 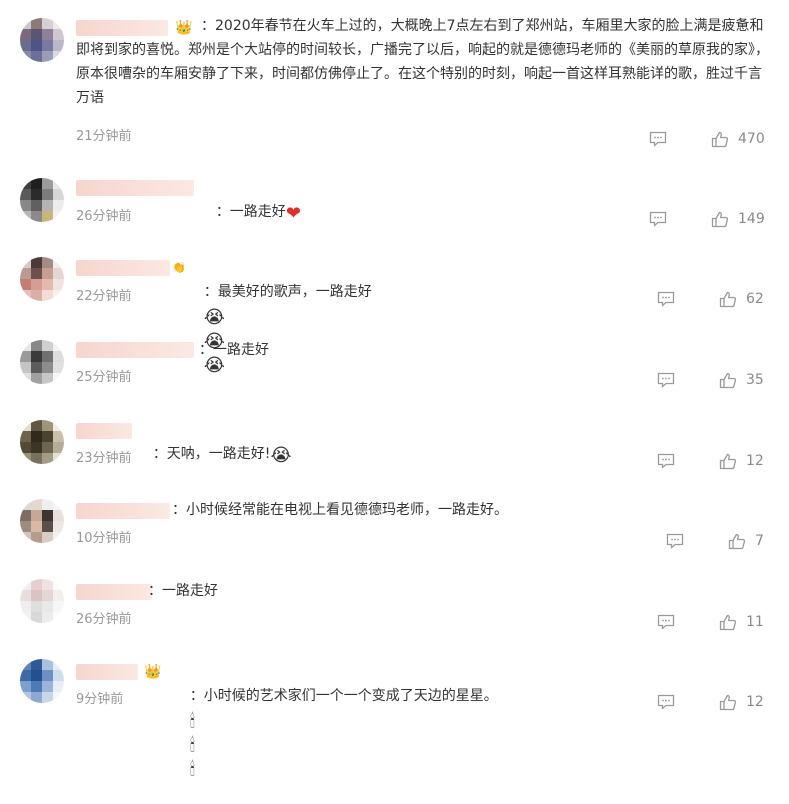 I want to click on timestamp: 25分钟前, so click(x=104, y=377).